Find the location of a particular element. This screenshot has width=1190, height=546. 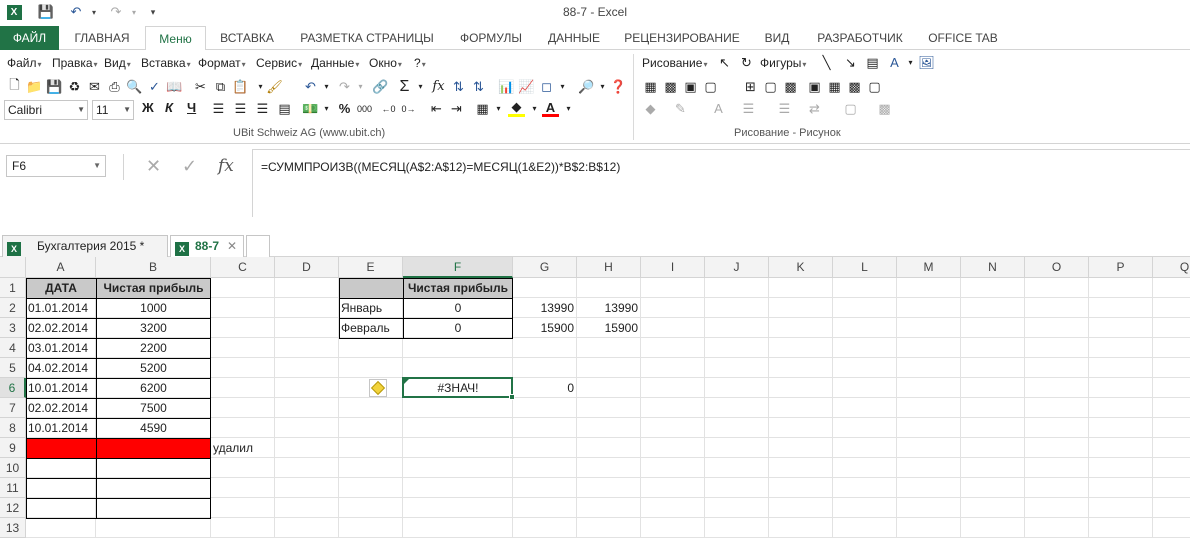

borders-icon: ▦ is located at coordinates (482, 108).